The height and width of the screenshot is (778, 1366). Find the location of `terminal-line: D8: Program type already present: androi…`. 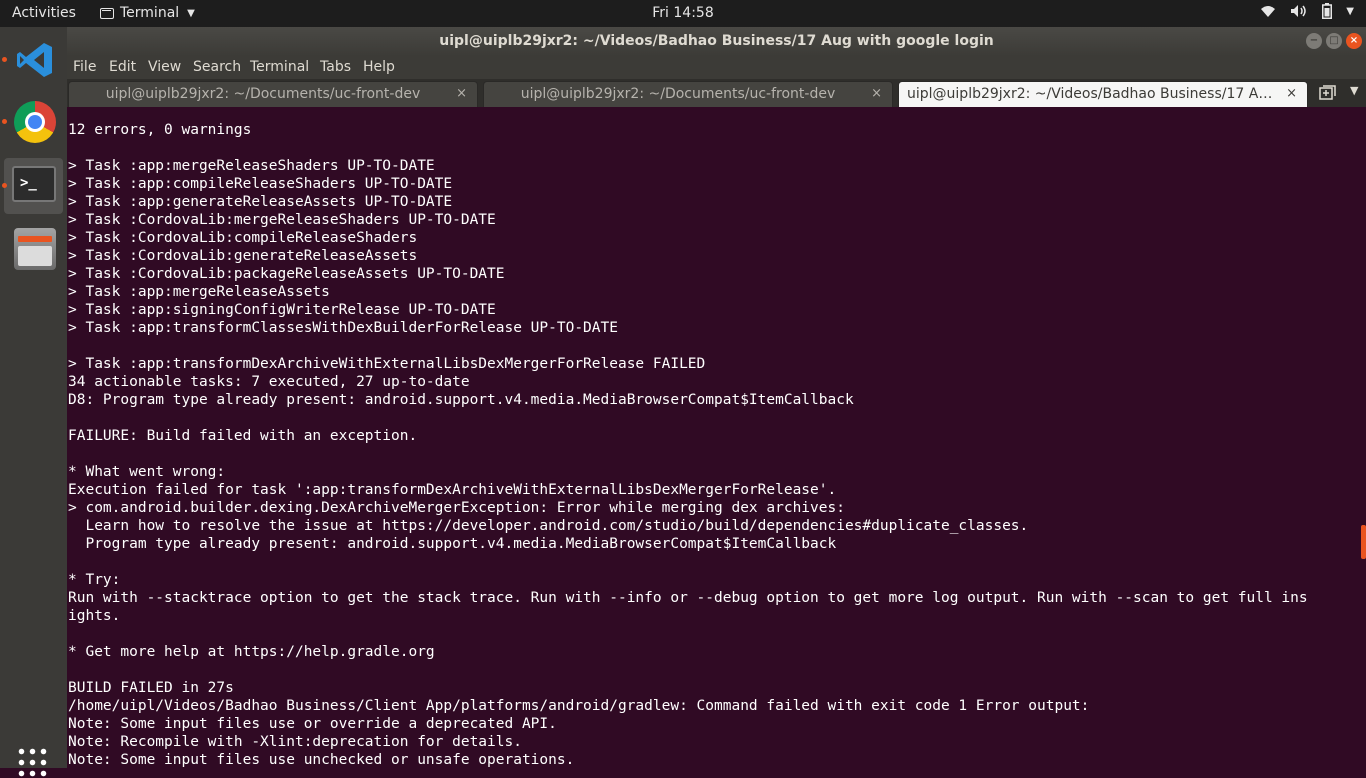

terminal-line: D8: Program type already present: androi… is located at coordinates (461, 400).